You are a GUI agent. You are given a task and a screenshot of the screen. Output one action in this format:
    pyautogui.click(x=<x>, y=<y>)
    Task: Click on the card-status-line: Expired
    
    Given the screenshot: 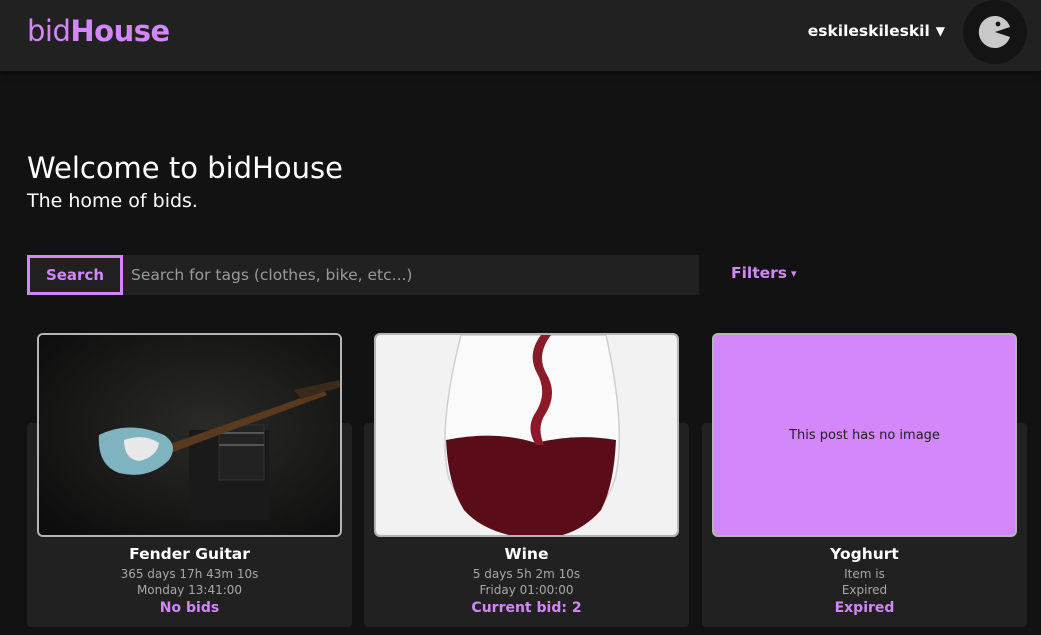 What is the action you would take?
    pyautogui.click(x=864, y=590)
    